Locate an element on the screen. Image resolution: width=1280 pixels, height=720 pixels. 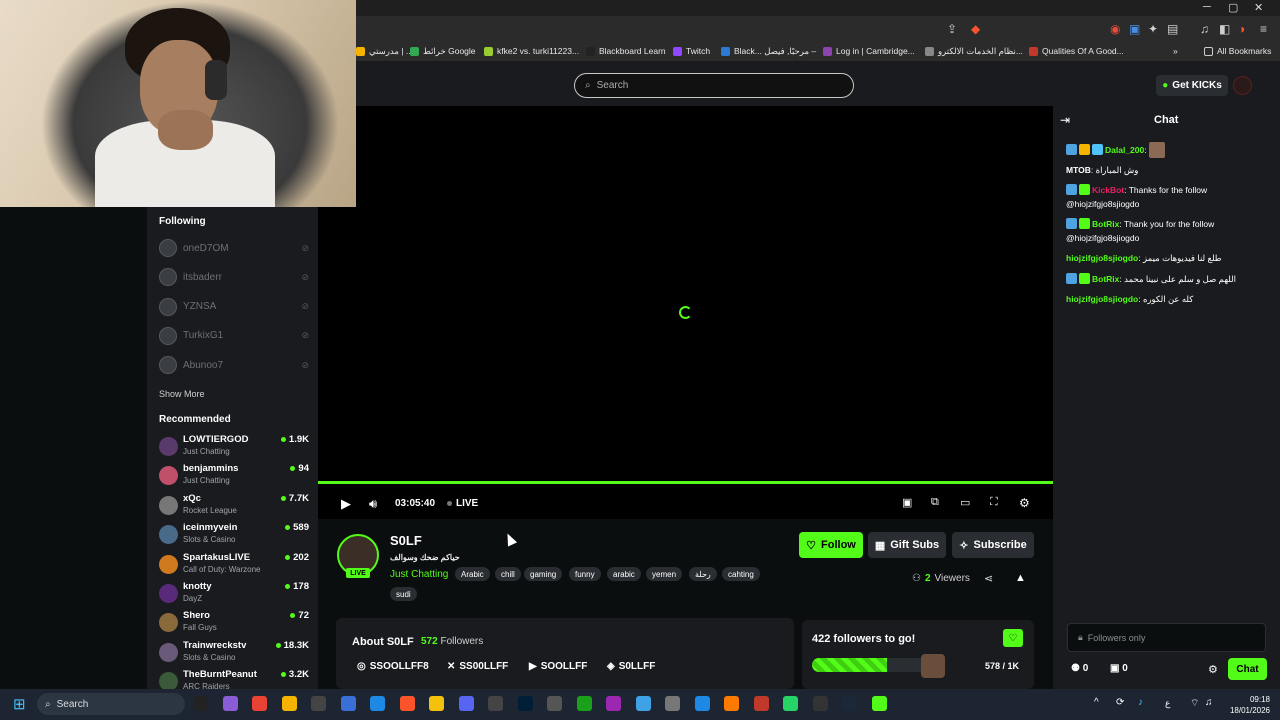
follow-button: ♡ Follow is located at coordinates (831, 545).